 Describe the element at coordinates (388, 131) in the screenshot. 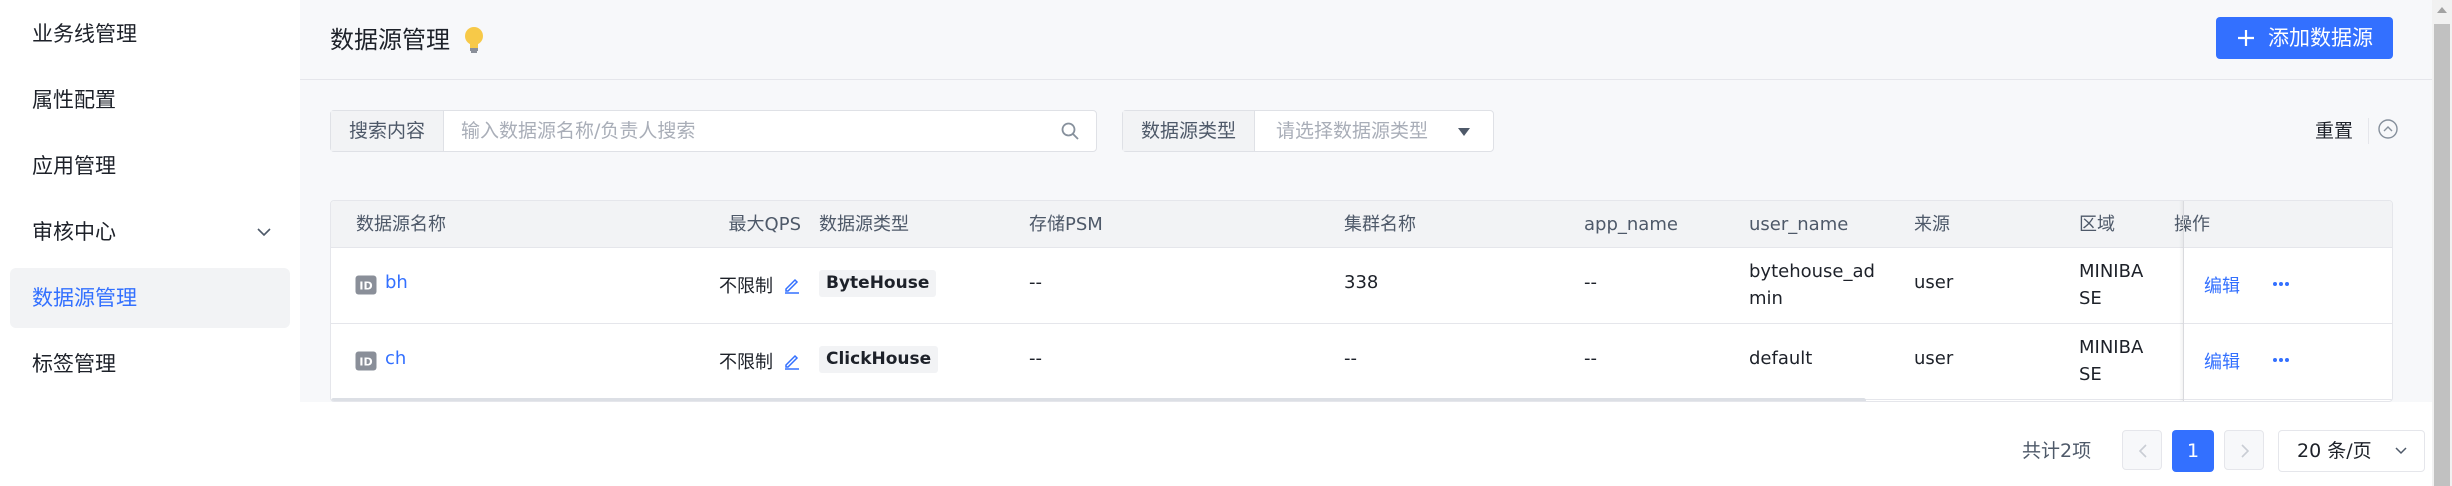

I see `search-label: 搜索内容` at that location.